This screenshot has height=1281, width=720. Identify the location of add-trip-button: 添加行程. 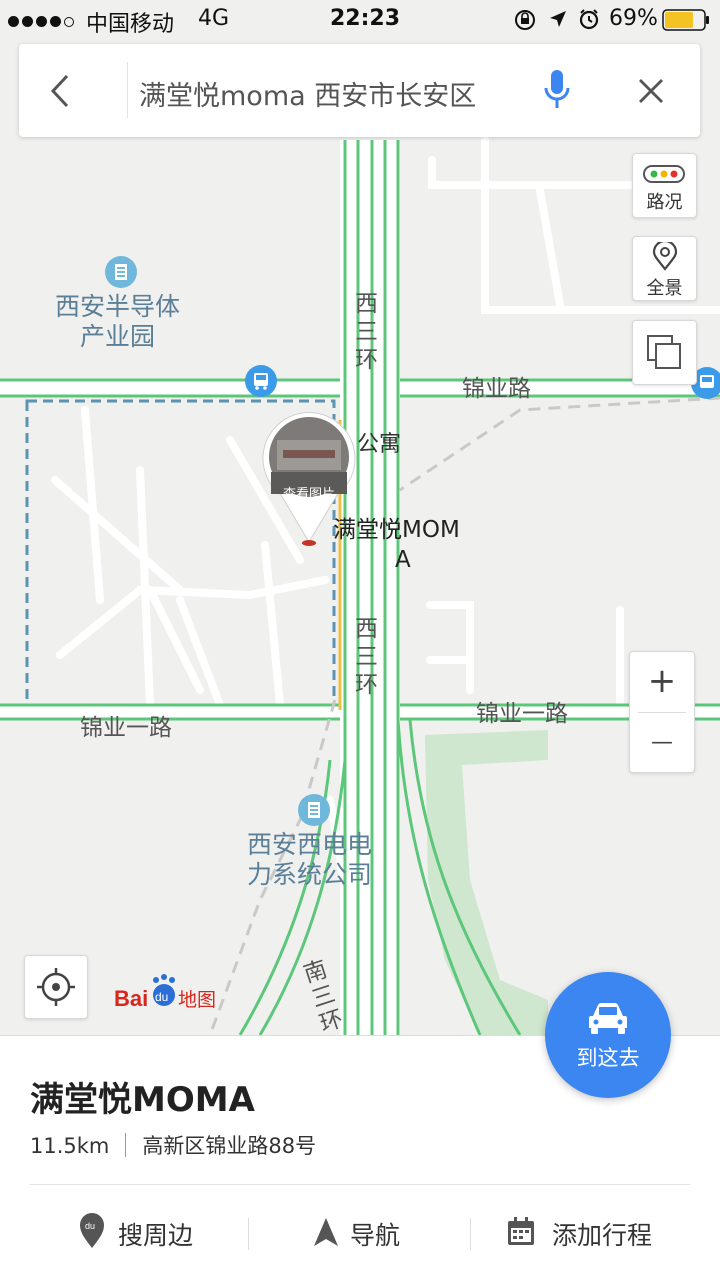
(591, 1234).